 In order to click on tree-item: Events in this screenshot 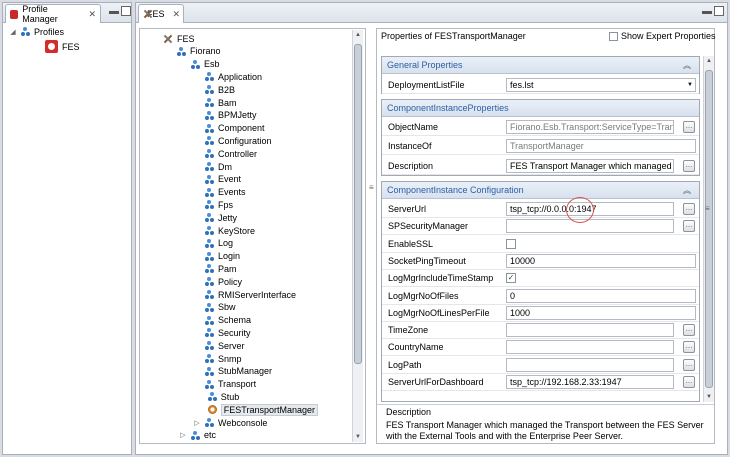, I will do `click(225, 192)`.